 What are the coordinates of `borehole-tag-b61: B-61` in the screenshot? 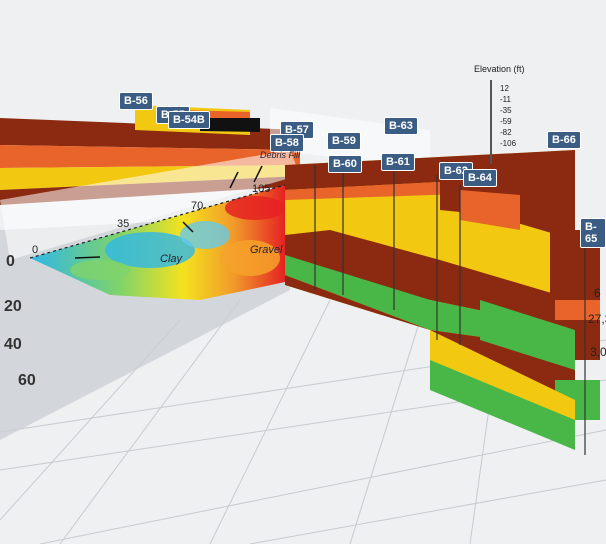 It's located at (398, 162).